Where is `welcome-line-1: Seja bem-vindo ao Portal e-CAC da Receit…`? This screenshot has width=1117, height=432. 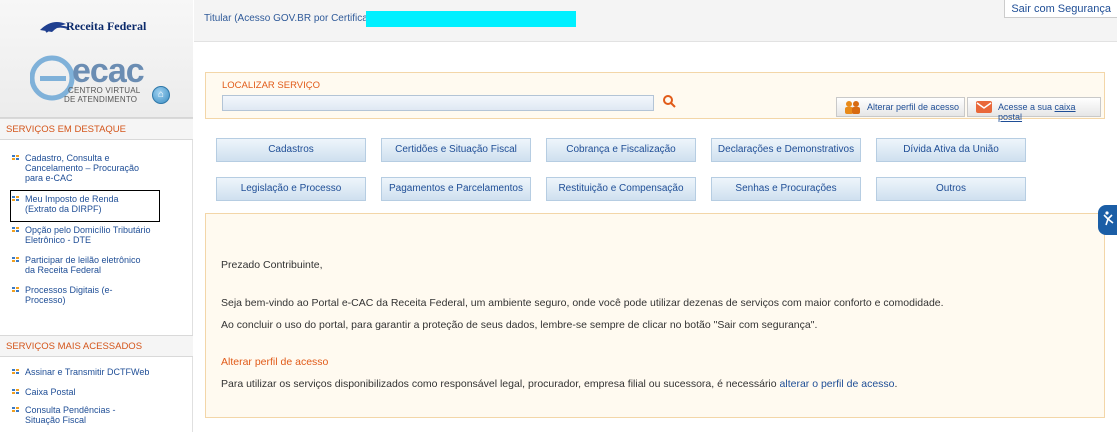 welcome-line-1: Seja bem-vindo ao Portal e-CAC da Receit… is located at coordinates (582, 303).